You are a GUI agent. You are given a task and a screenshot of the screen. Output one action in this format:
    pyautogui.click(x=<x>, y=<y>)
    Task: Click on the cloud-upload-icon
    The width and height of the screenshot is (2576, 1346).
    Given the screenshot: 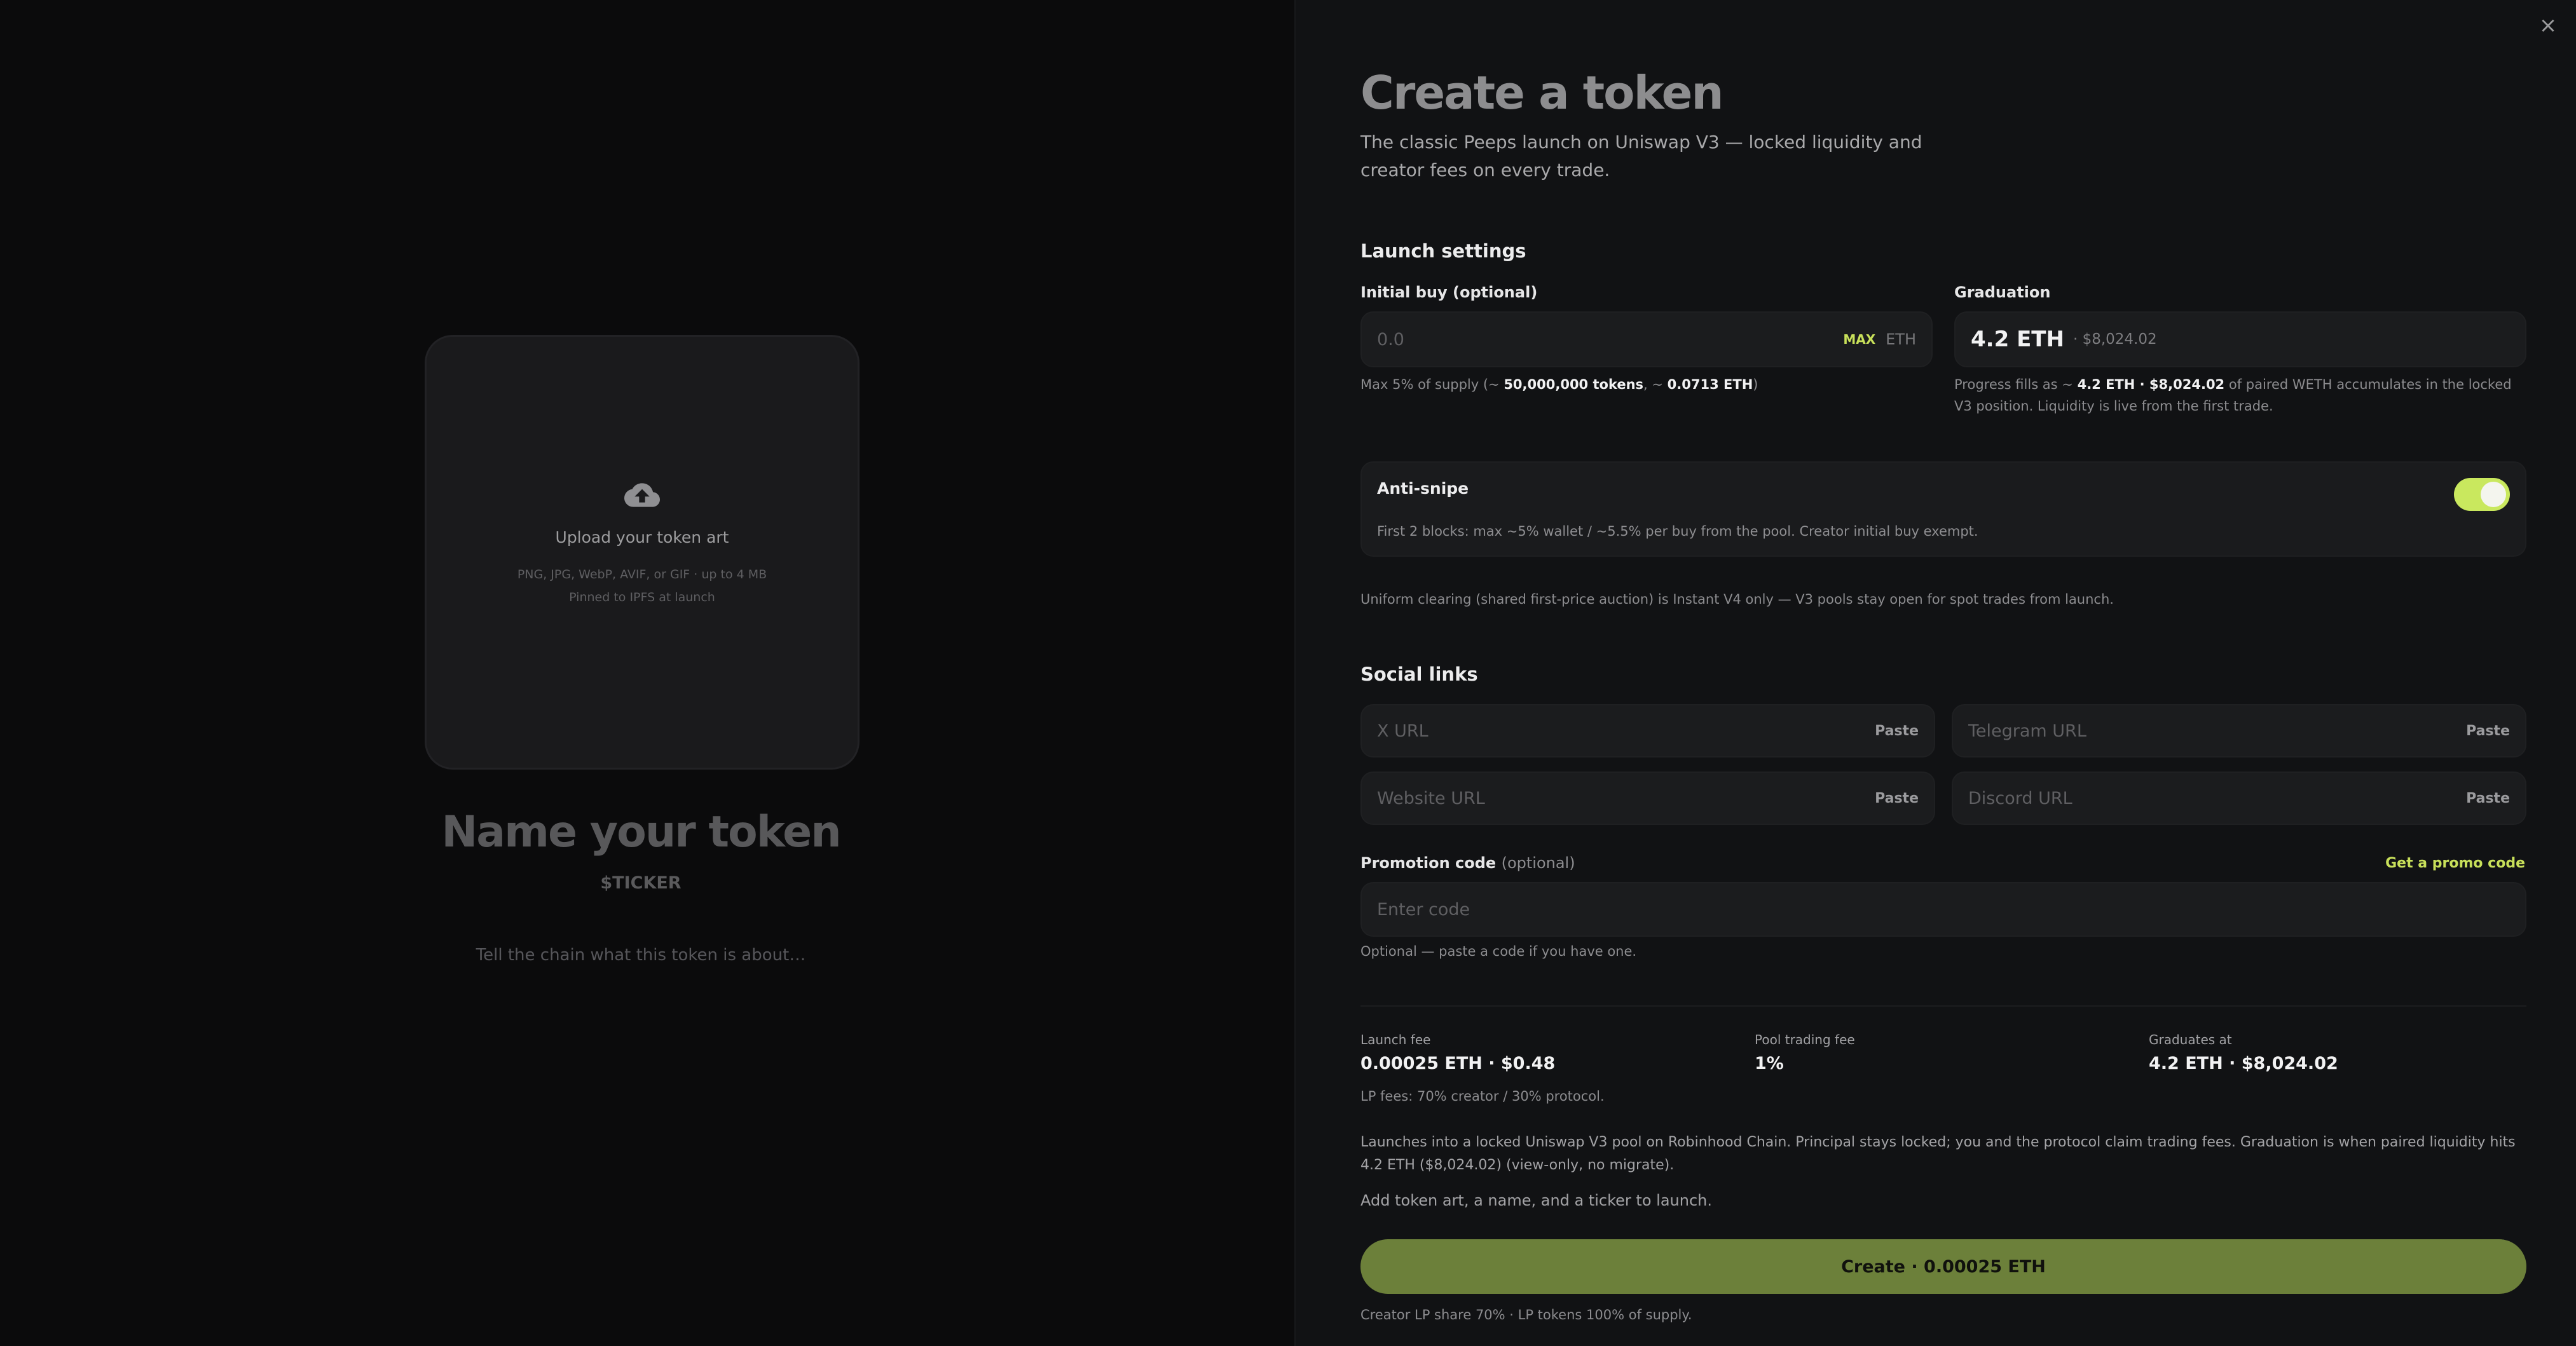 What is the action you would take?
    pyautogui.click(x=642, y=494)
    